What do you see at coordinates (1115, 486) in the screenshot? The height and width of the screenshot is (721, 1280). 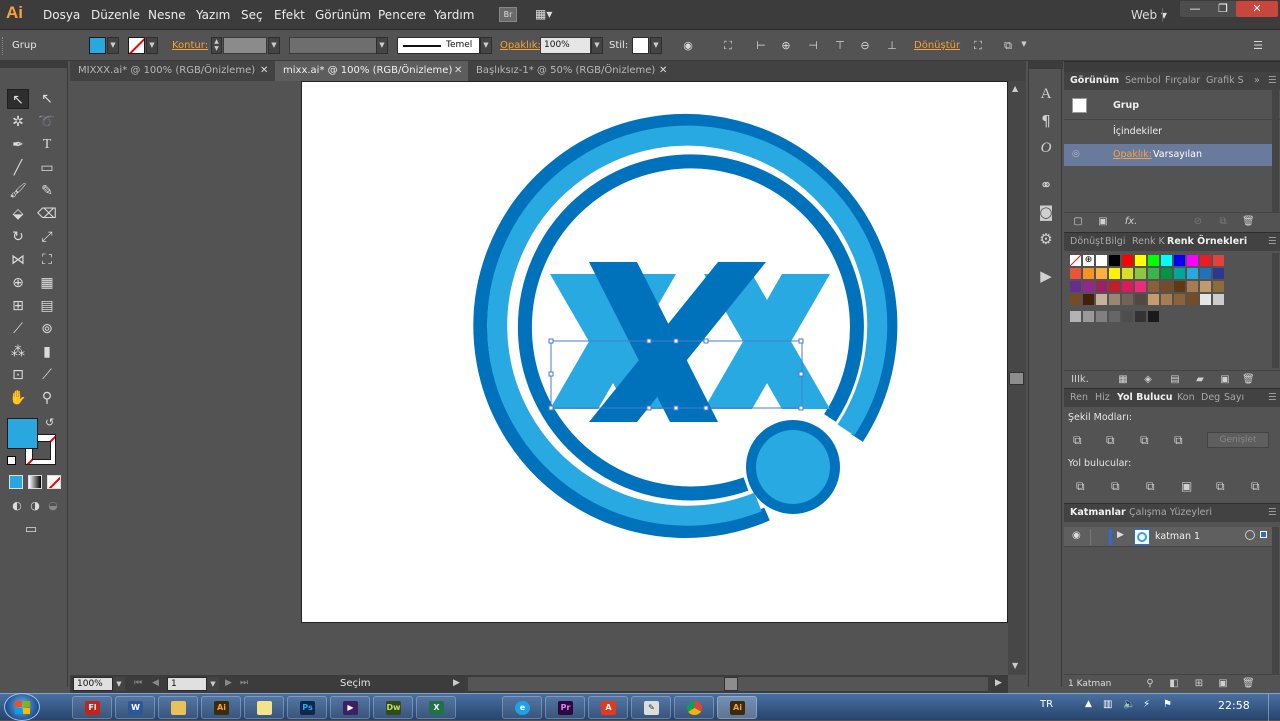 I see `trim-icon: ⧉` at bounding box center [1115, 486].